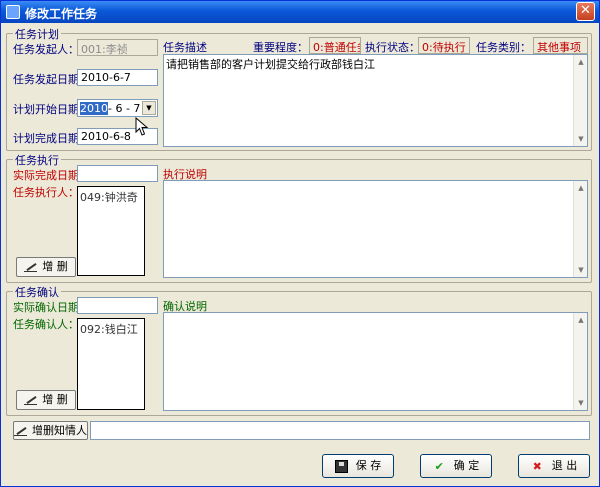 The width and height of the screenshot is (600, 487). I want to click on start-date-field: 2010-6-7, so click(117, 77).